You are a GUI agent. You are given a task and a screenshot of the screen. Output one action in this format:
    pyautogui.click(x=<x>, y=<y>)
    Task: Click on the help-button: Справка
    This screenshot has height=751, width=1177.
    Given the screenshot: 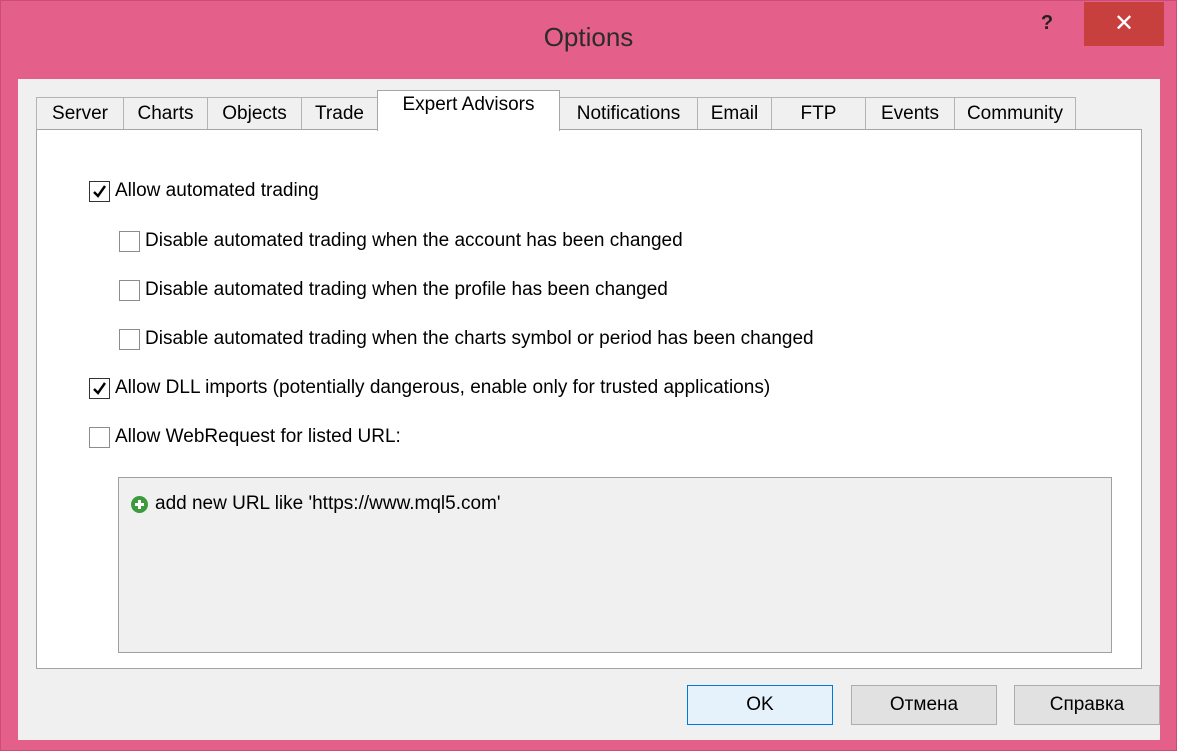 What is the action you would take?
    pyautogui.click(x=1087, y=705)
    